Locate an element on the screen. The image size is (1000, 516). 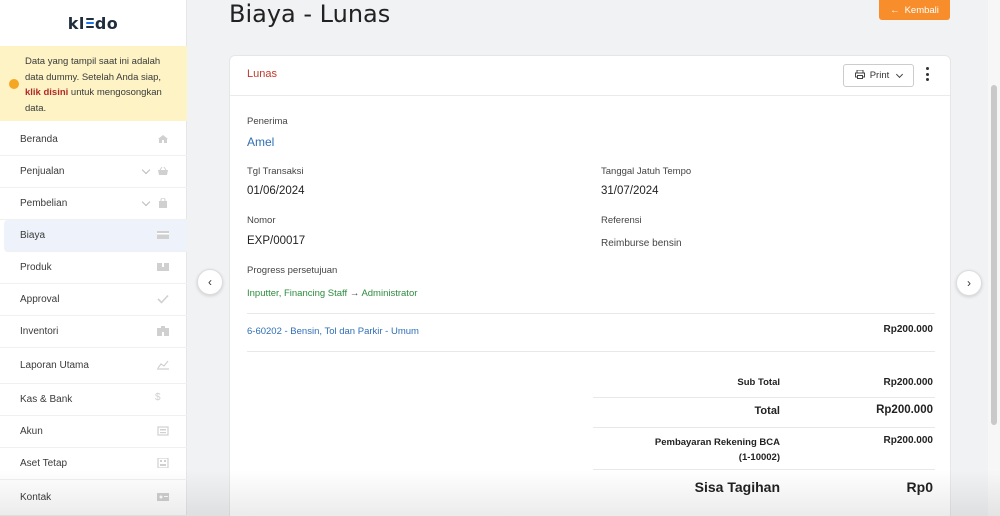
clear-data-link: klik disini is located at coordinates (46, 92).